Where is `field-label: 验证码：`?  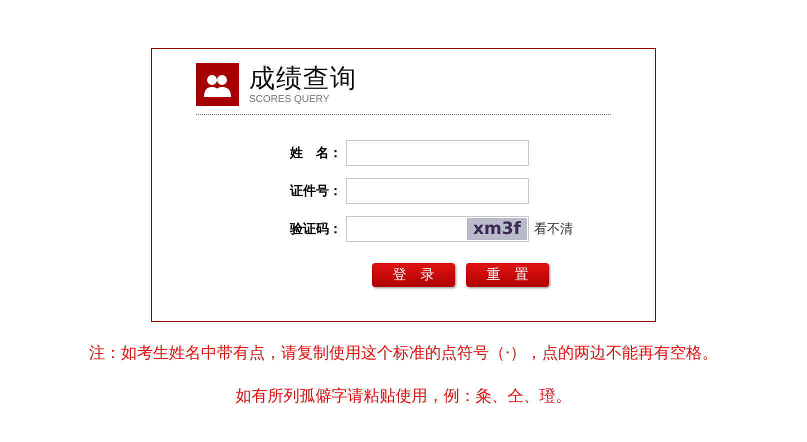 field-label: 验证码： is located at coordinates (315, 229).